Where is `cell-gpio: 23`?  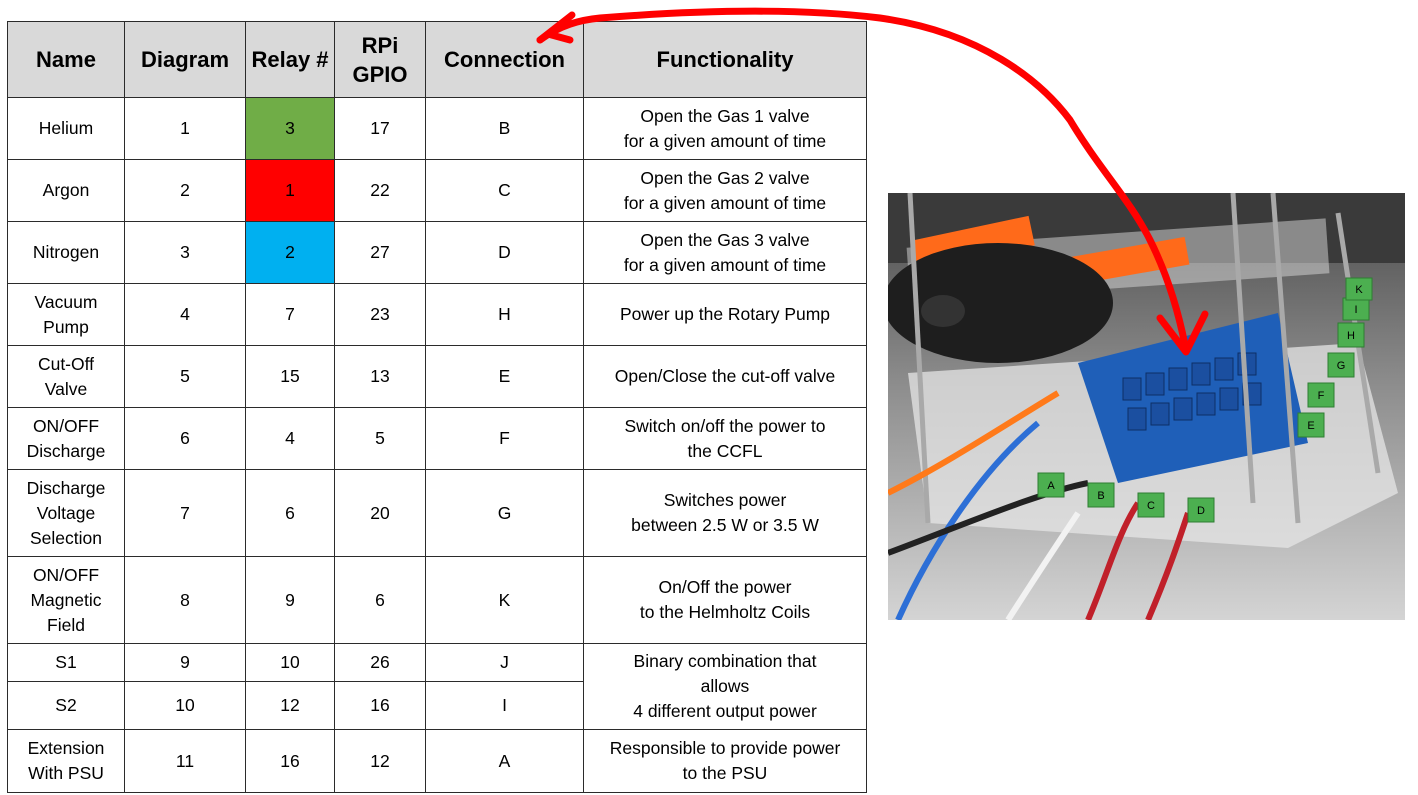
cell-gpio: 23 is located at coordinates (380, 314).